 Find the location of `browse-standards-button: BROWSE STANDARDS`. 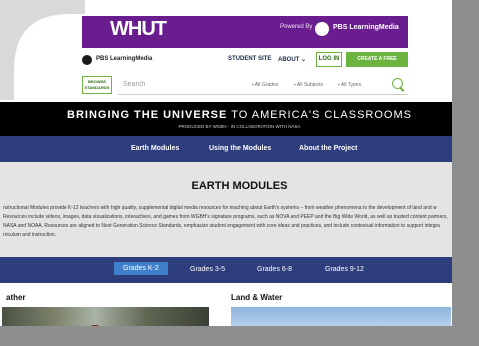

browse-standards-button: BROWSE STANDARDS is located at coordinates (97, 85).